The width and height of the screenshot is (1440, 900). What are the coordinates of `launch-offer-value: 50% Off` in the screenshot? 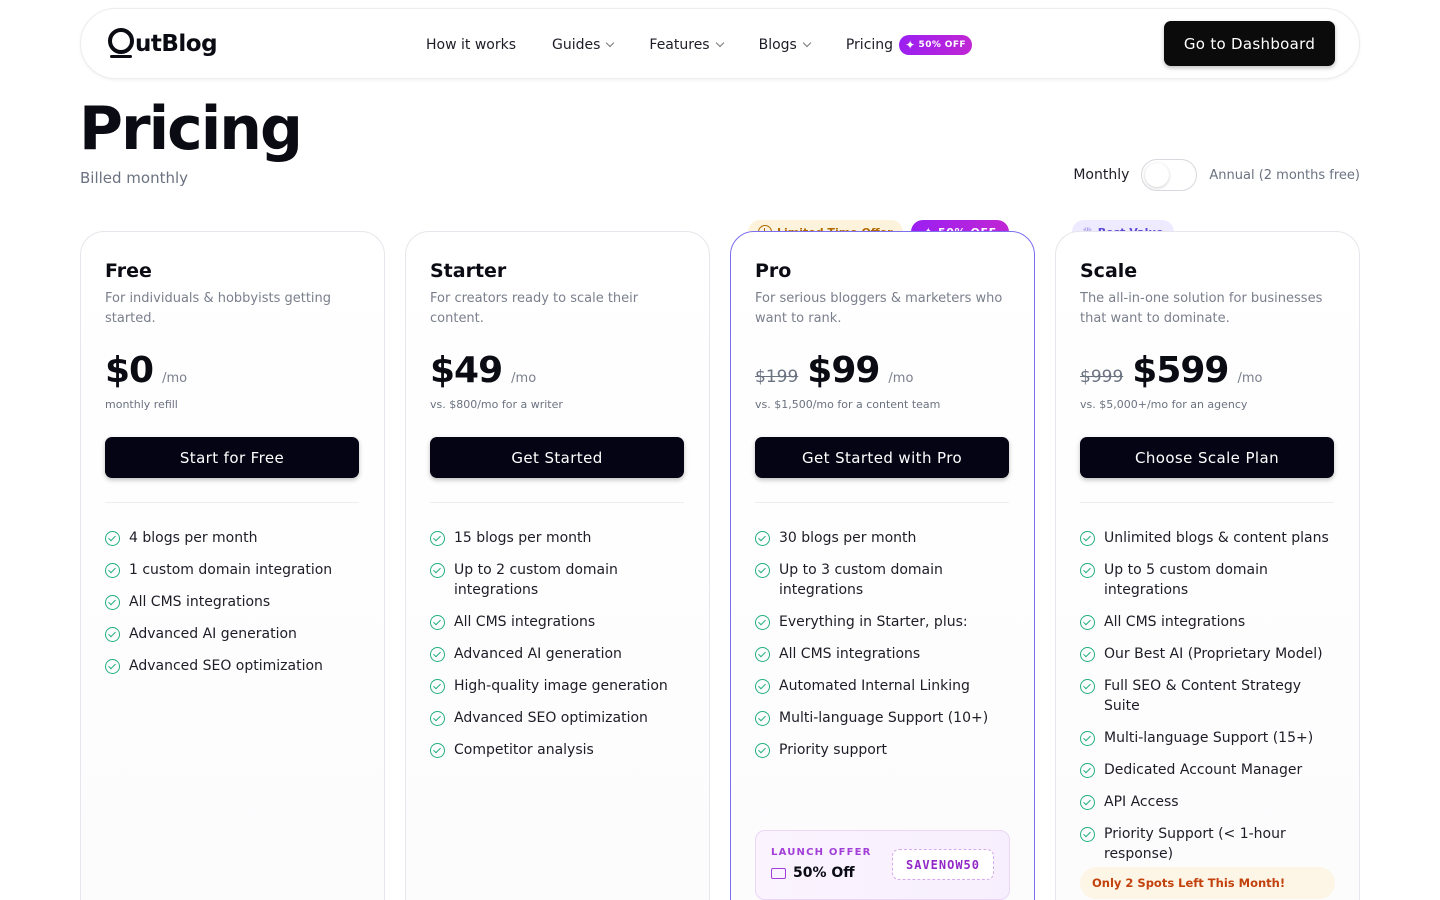 It's located at (813, 873).